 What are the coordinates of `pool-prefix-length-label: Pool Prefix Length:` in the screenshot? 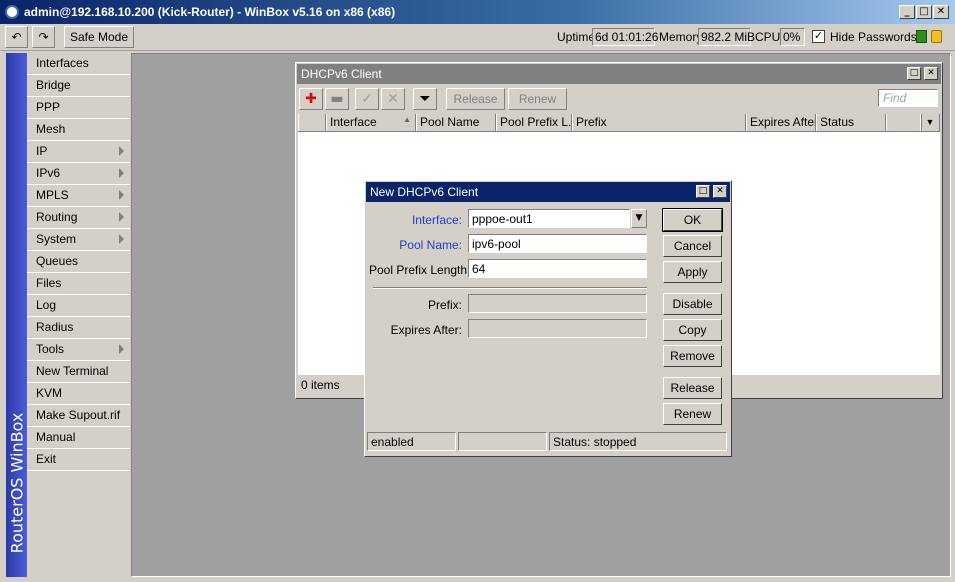 It's located at (420, 270).